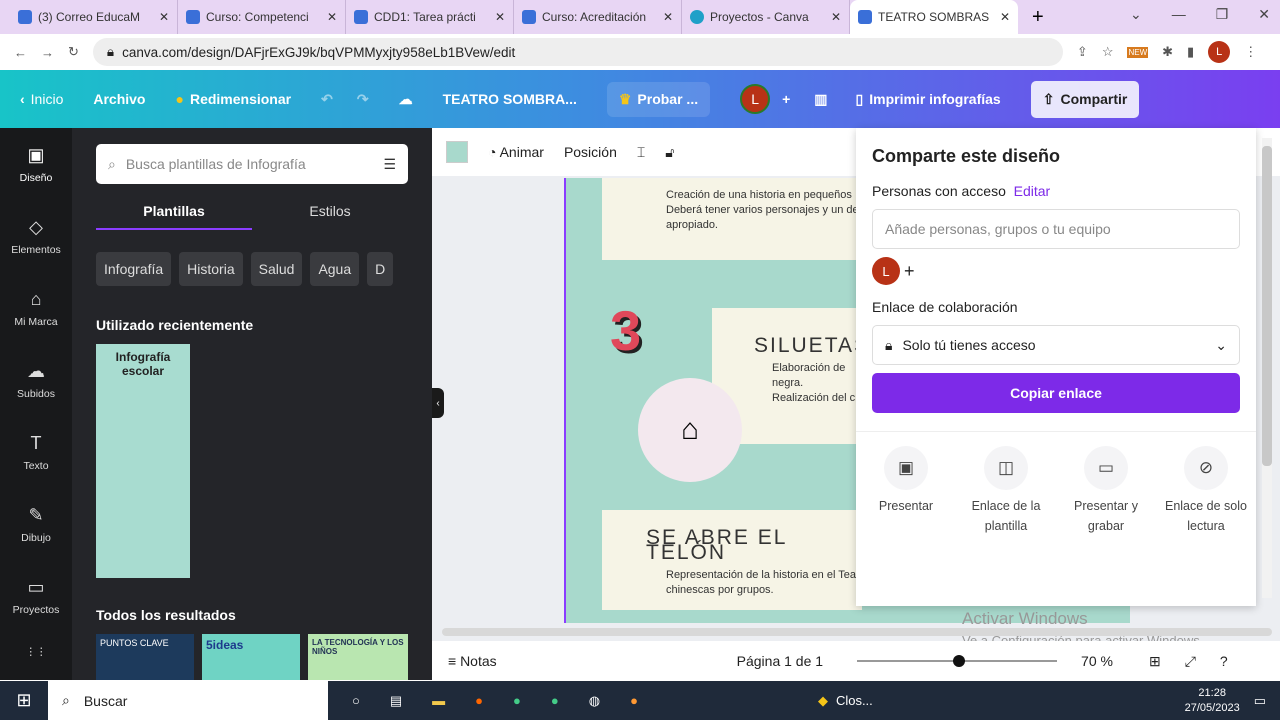 The image size is (1280, 720). Describe the element at coordinates (479, 700) in the screenshot. I see `firefox-icon: ●` at that location.